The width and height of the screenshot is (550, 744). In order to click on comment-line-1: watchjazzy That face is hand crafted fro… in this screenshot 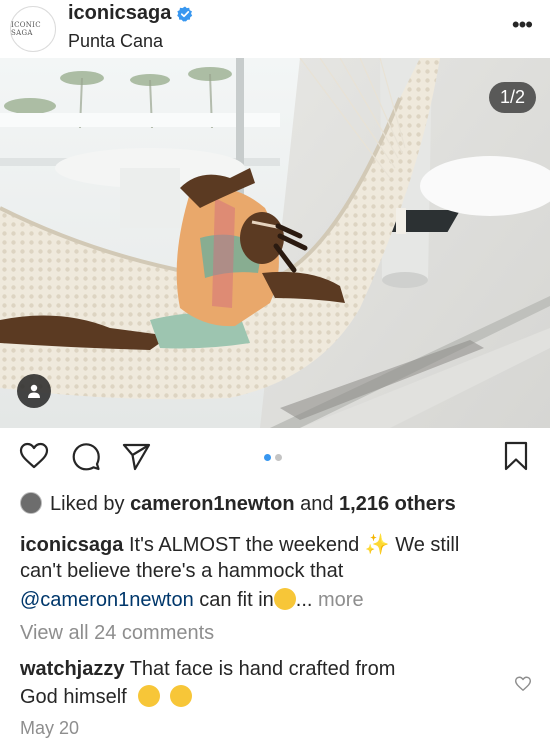, I will do `click(207, 669)`.